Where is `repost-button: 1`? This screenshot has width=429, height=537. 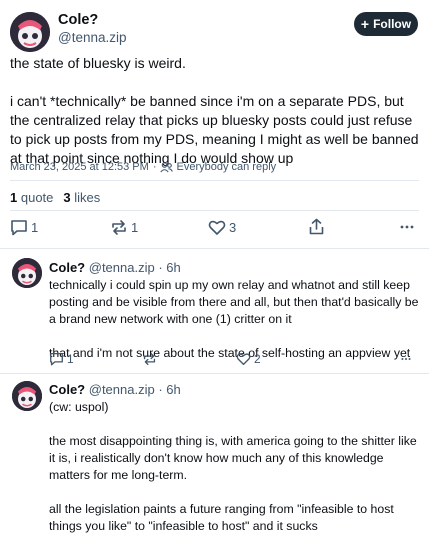
repost-button: 1 is located at coordinates (124, 227).